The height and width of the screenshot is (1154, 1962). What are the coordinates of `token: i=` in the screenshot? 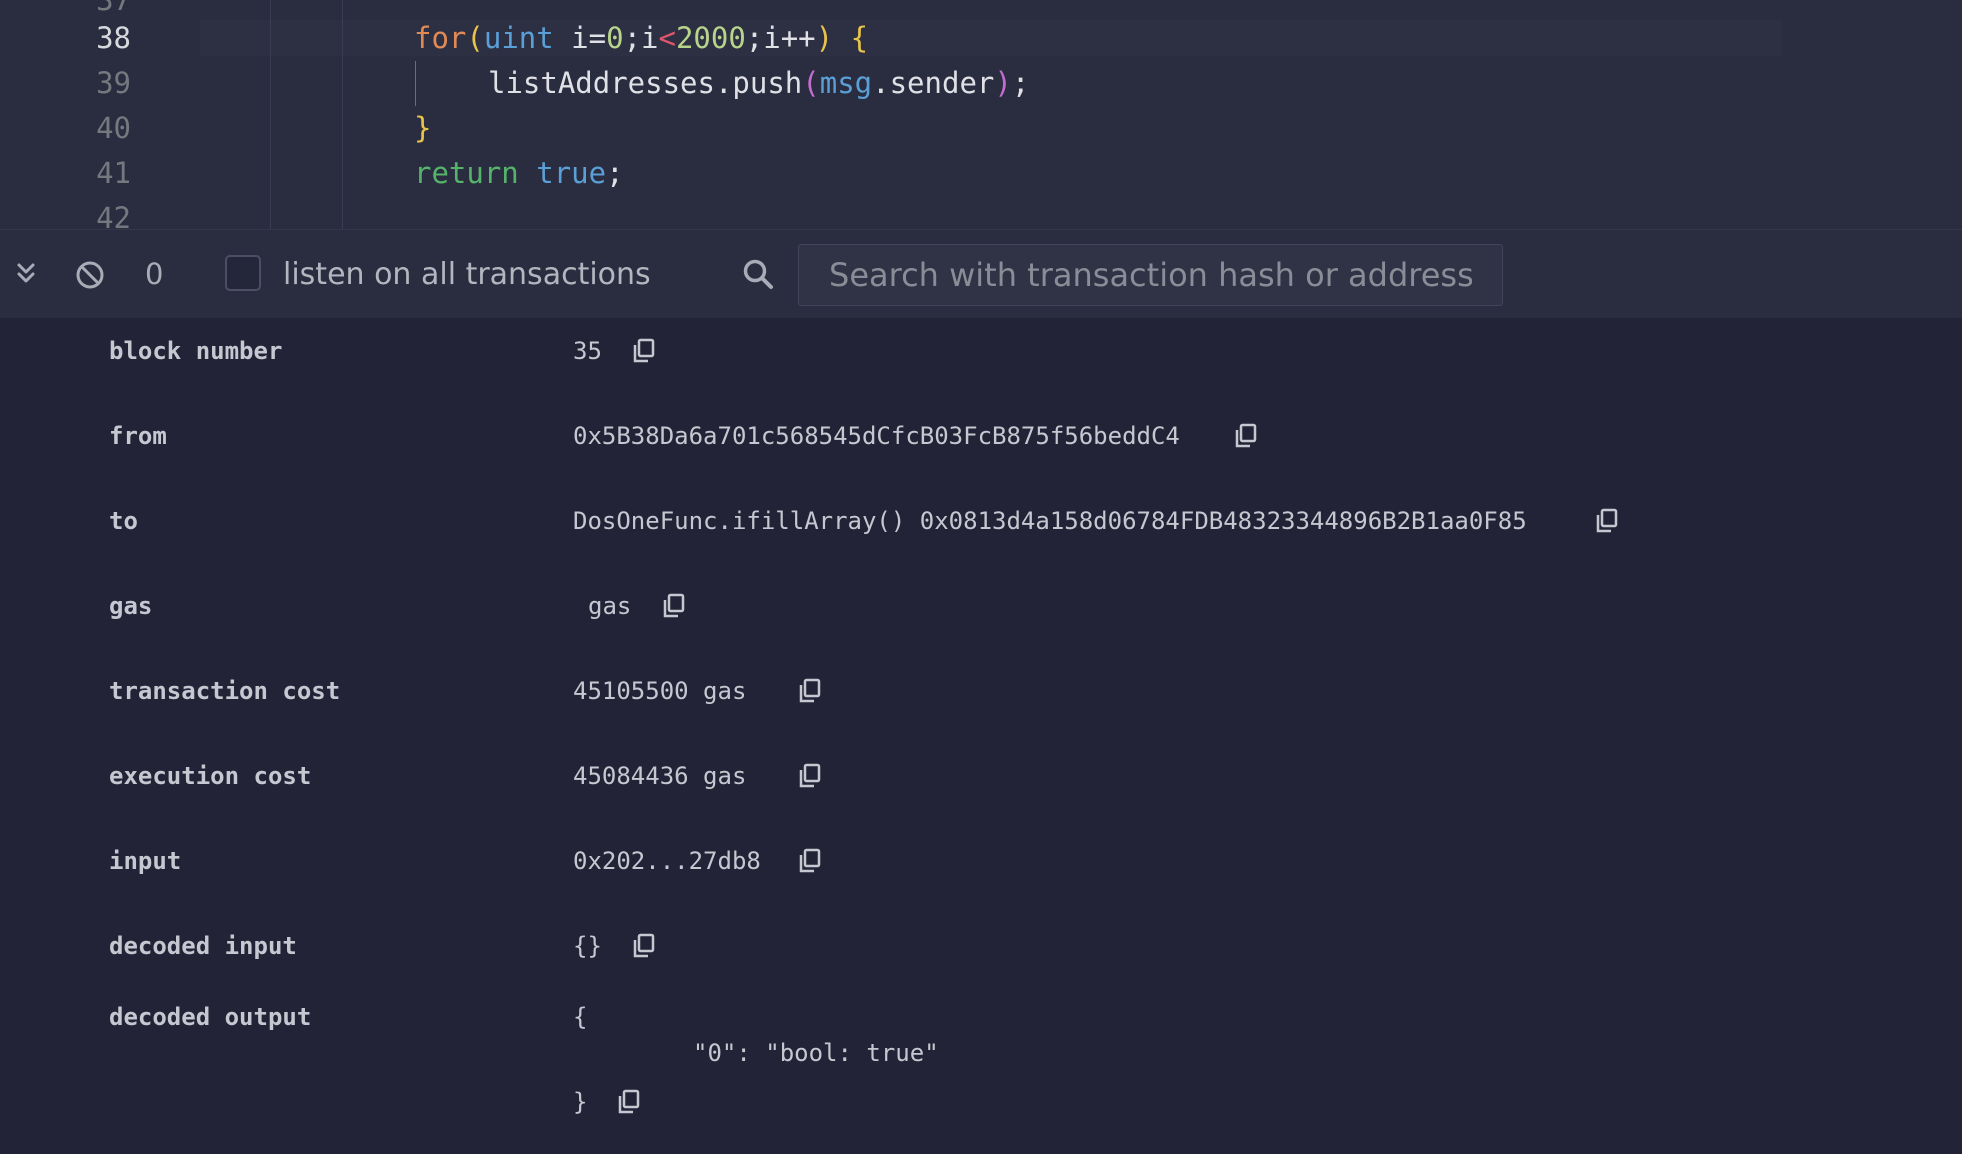 It's located at (580, 38).